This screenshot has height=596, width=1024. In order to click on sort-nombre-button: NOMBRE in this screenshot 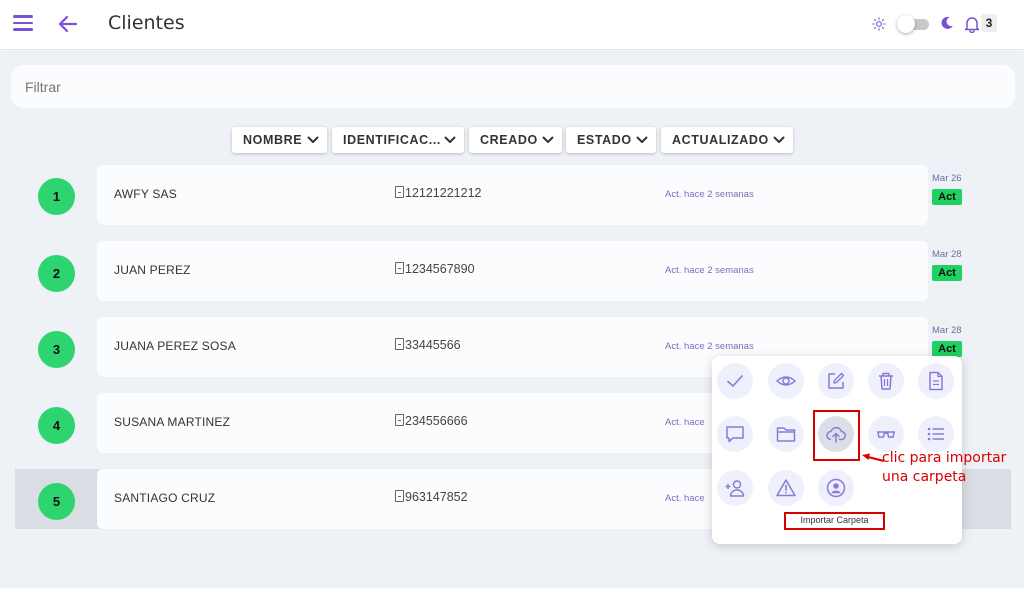, I will do `click(279, 140)`.